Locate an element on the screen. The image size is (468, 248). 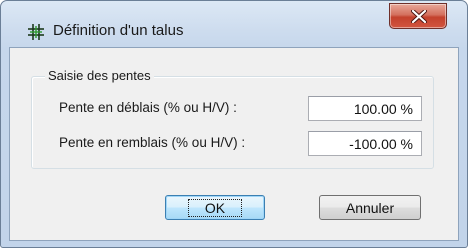
grid-hash-icon is located at coordinates (36, 32).